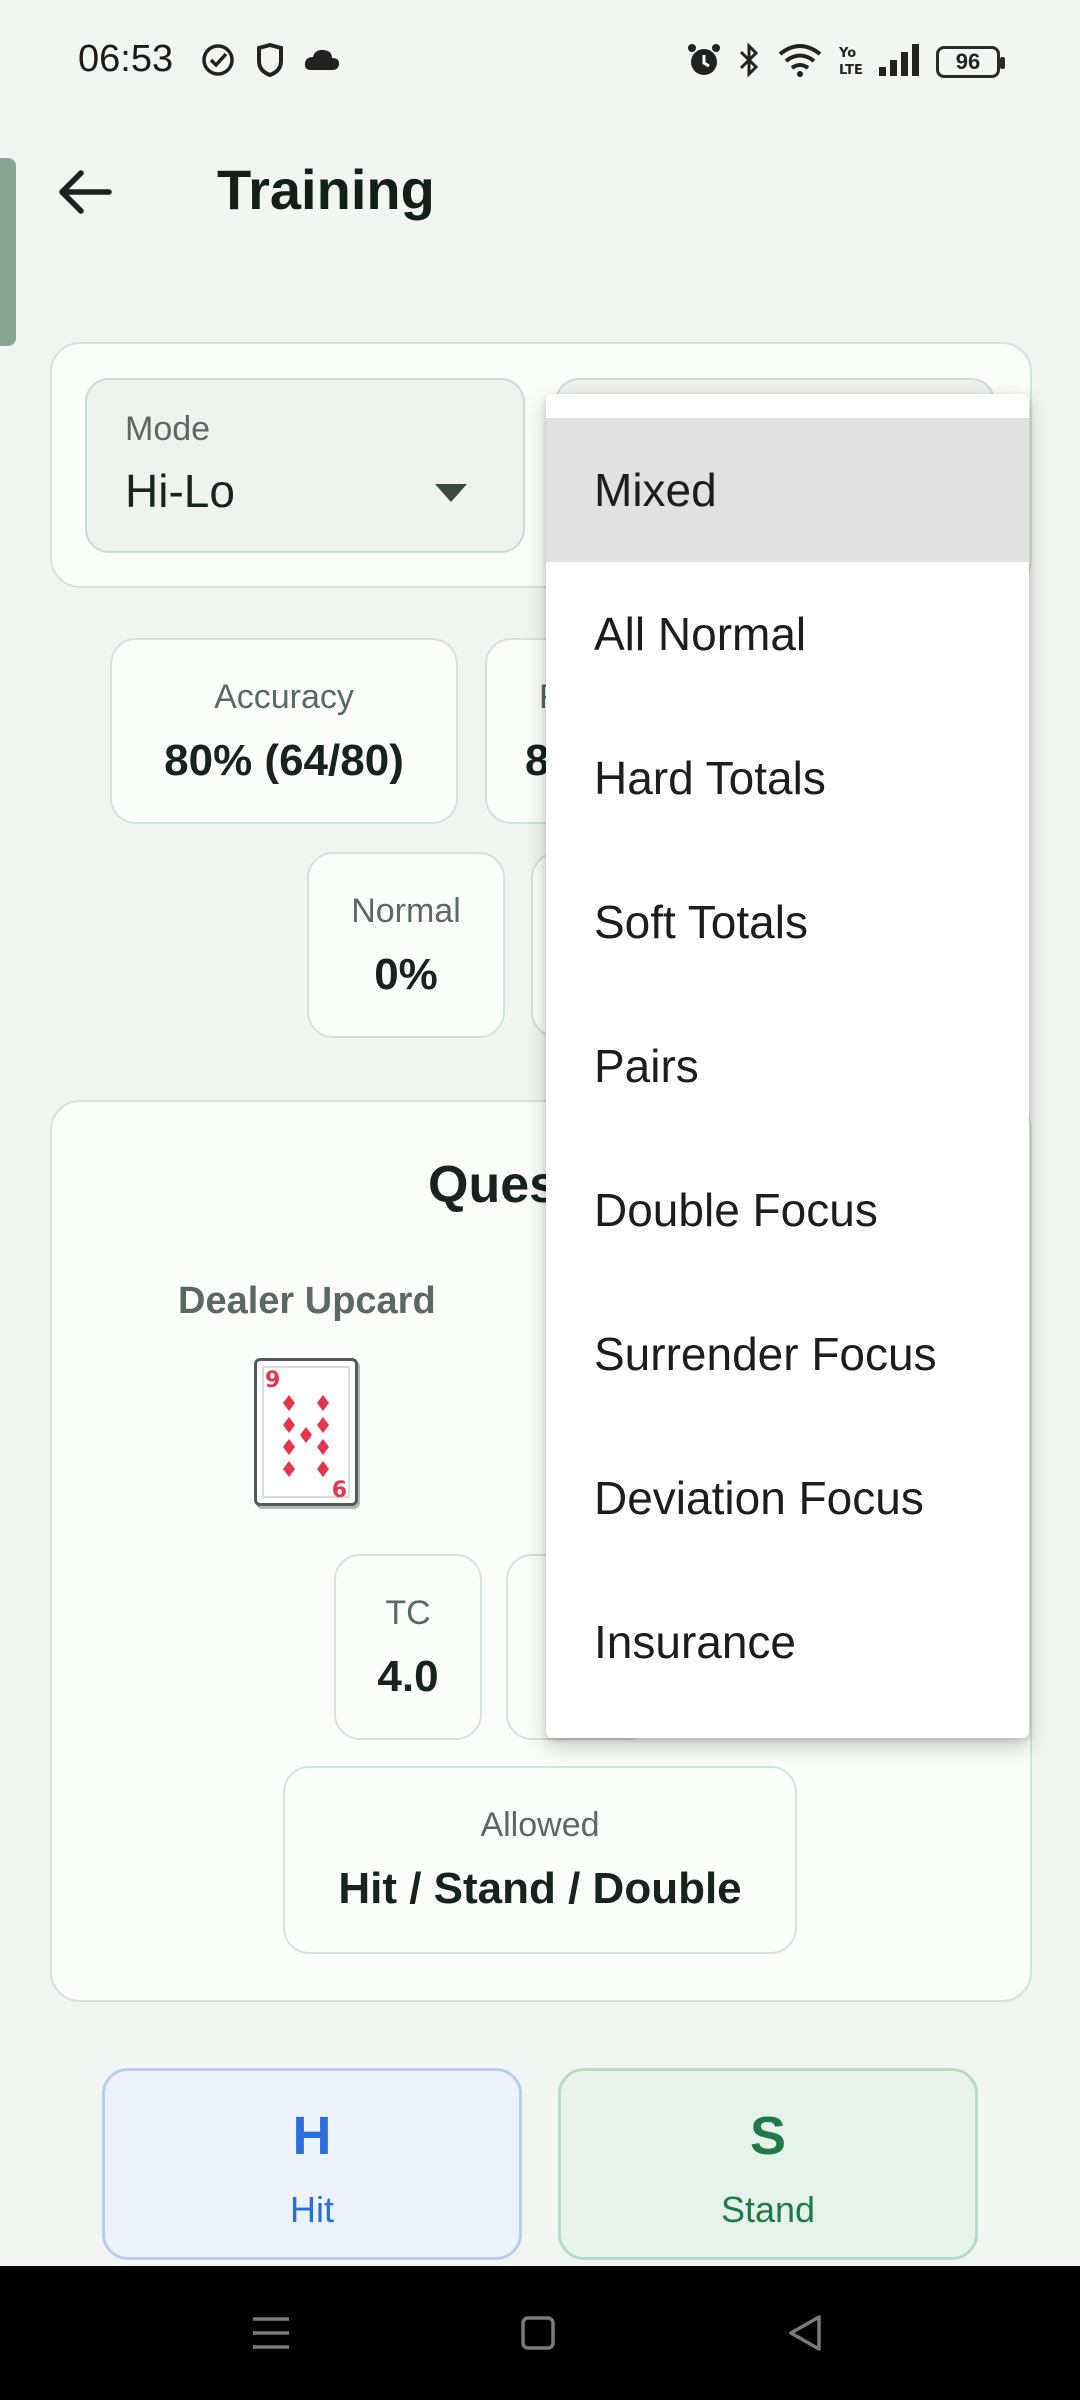  I want to click on triangle-back-icon, so click(805, 2333).